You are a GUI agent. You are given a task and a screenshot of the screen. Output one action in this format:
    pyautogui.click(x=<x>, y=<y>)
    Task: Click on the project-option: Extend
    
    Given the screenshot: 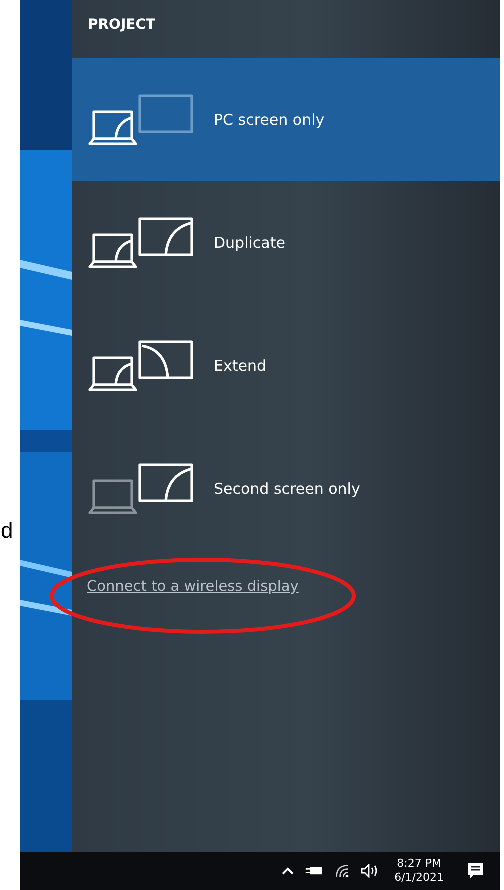 What is the action you would take?
    pyautogui.click(x=286, y=365)
    